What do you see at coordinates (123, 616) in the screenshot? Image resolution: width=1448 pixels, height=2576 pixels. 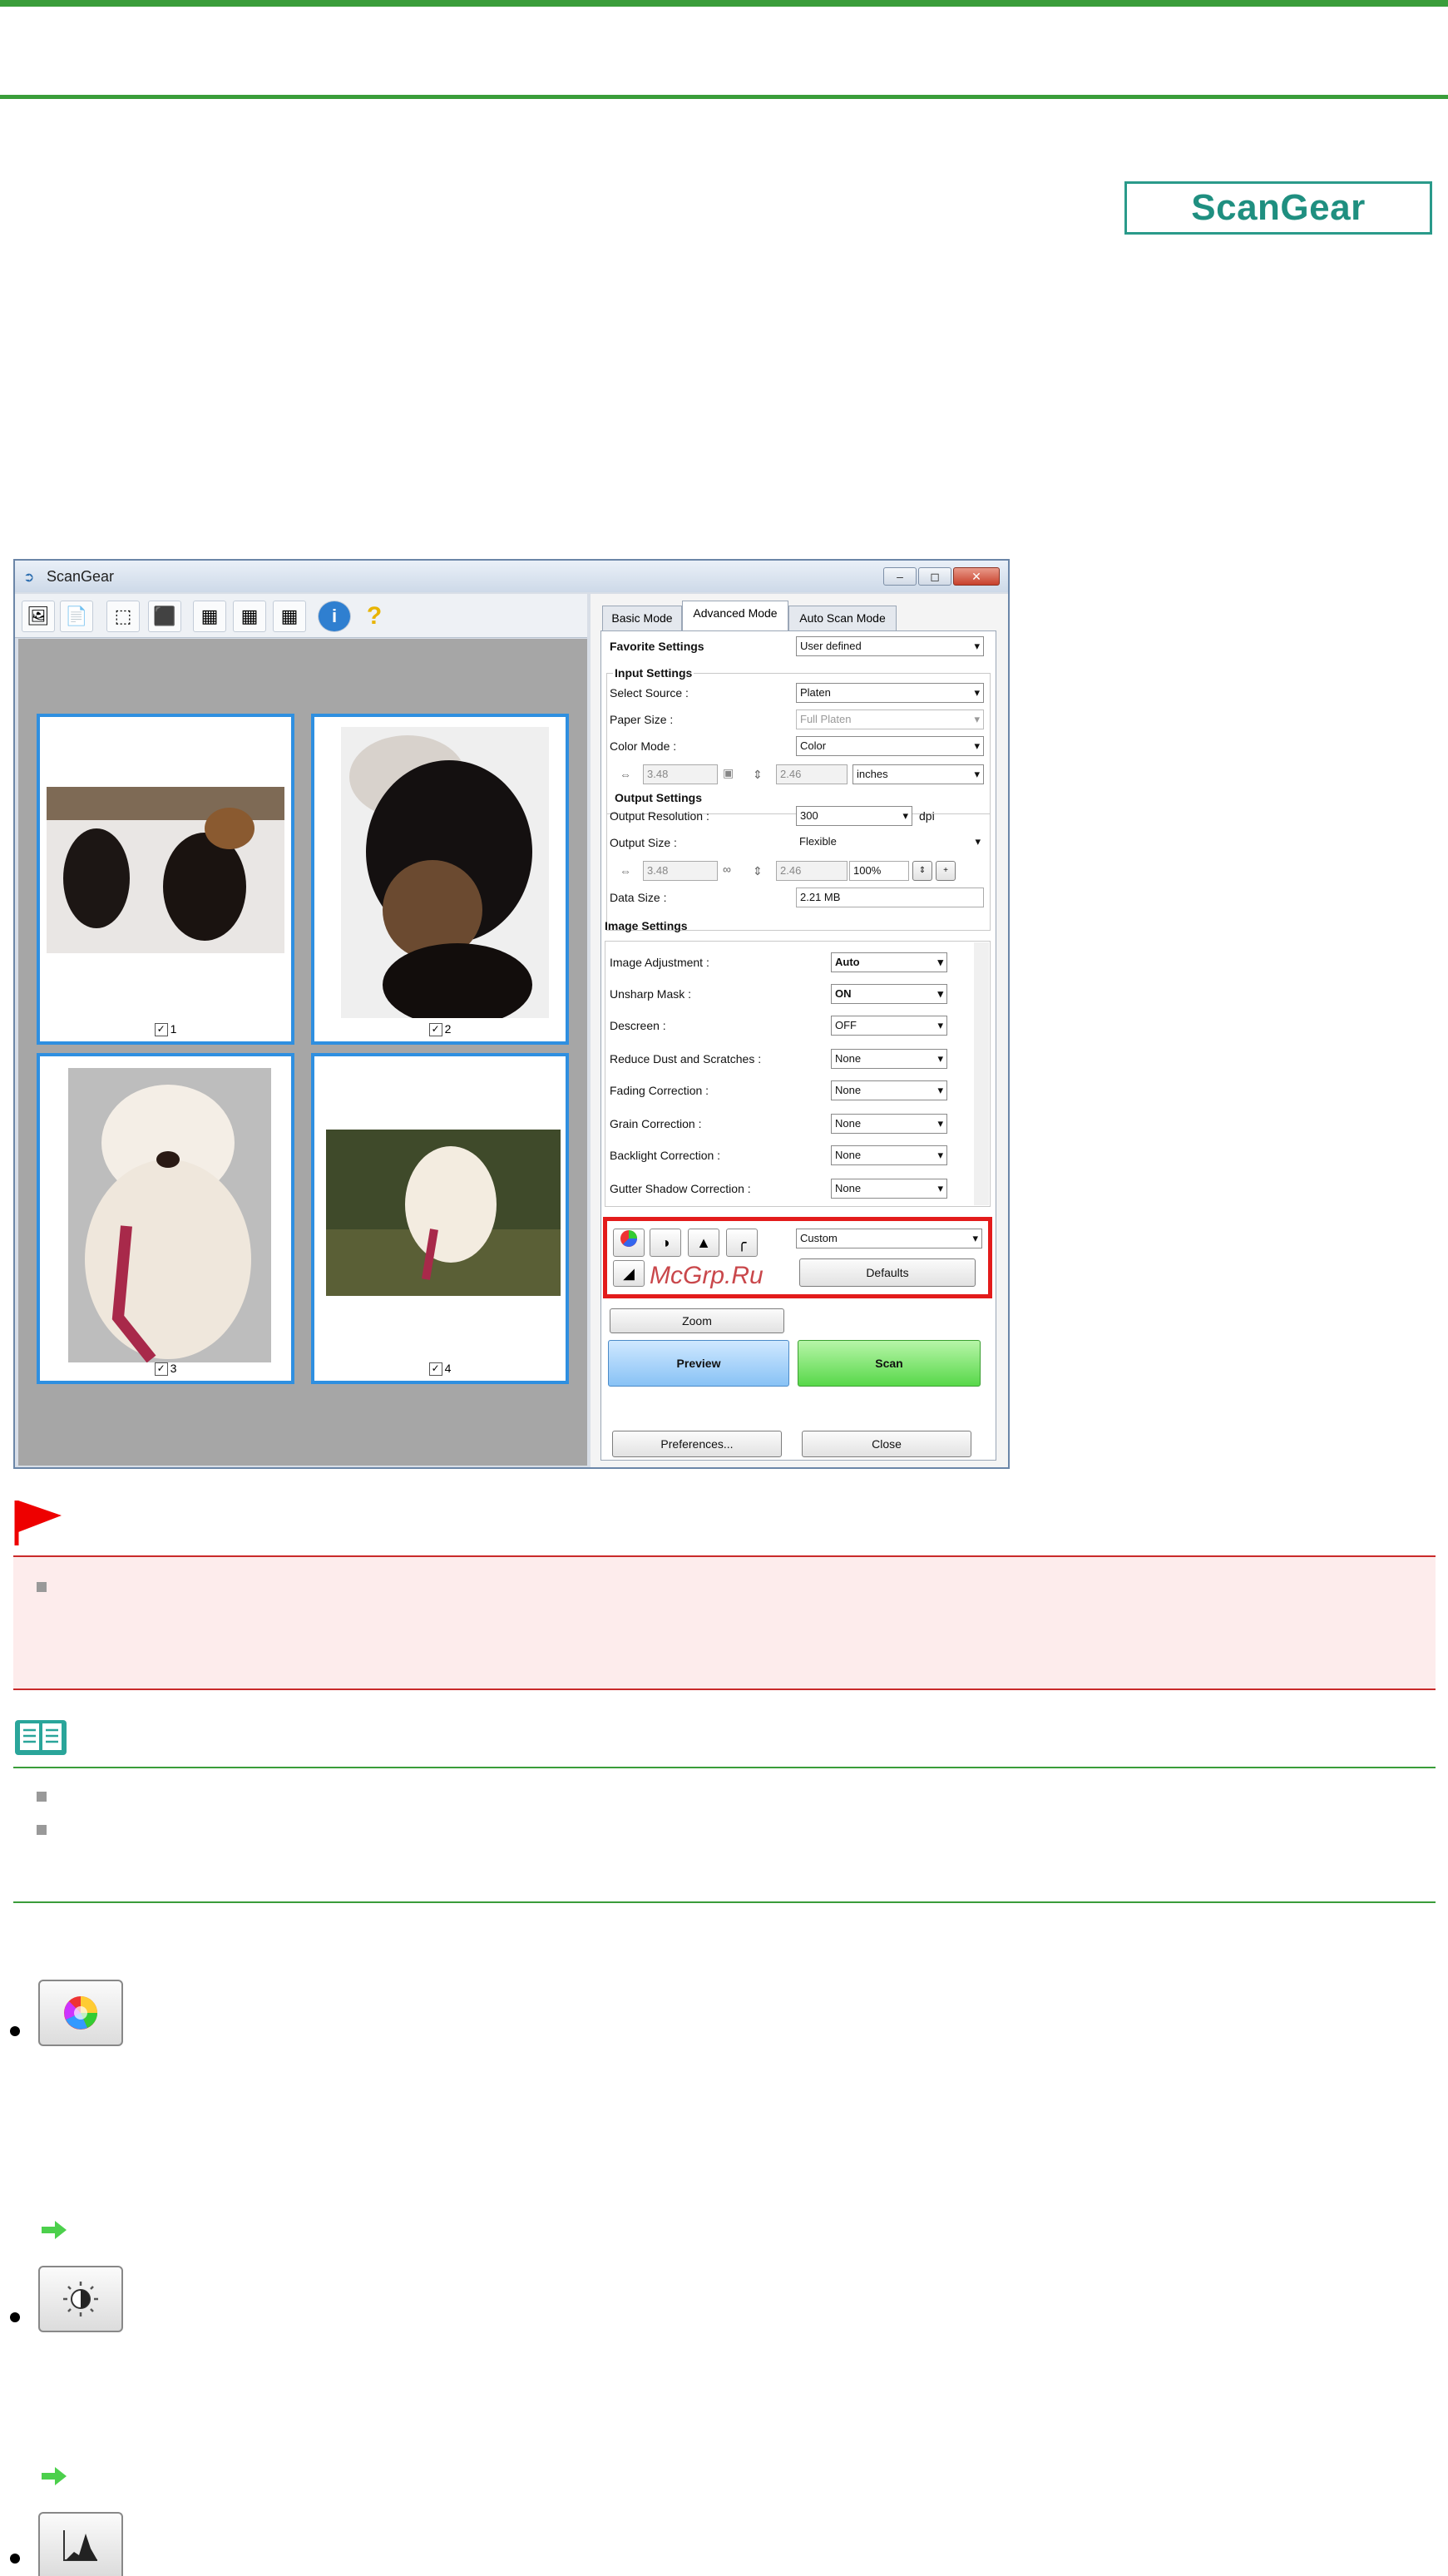 I see `auto-crop-icon: ⬚` at bounding box center [123, 616].